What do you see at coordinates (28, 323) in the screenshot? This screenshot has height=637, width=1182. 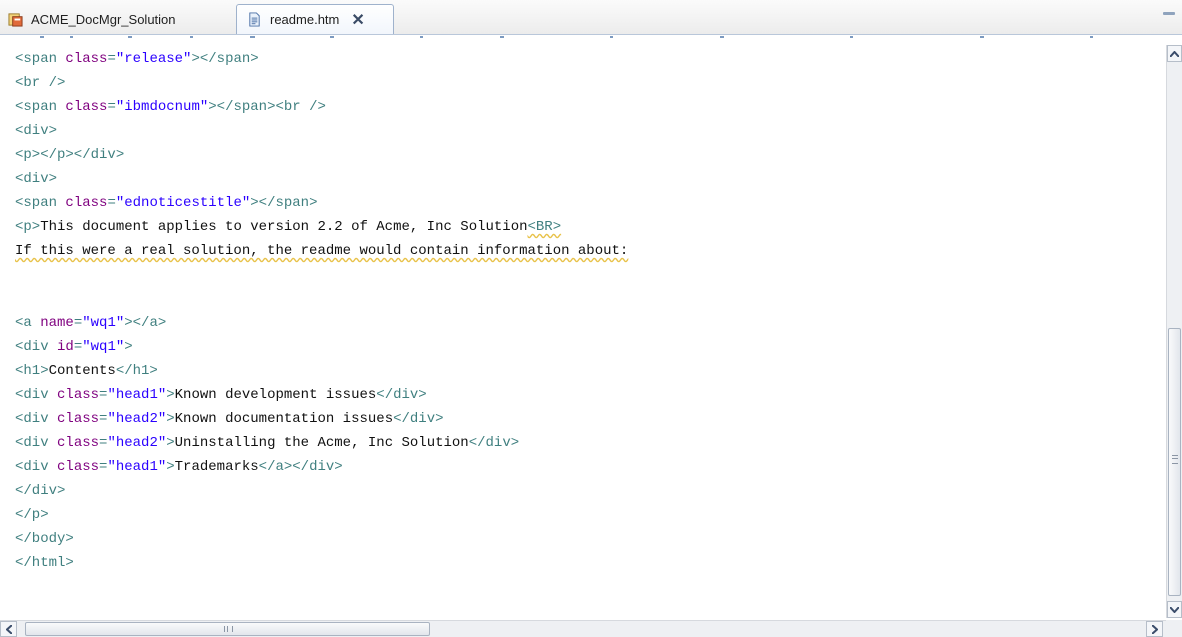 I see `code-token: <a` at bounding box center [28, 323].